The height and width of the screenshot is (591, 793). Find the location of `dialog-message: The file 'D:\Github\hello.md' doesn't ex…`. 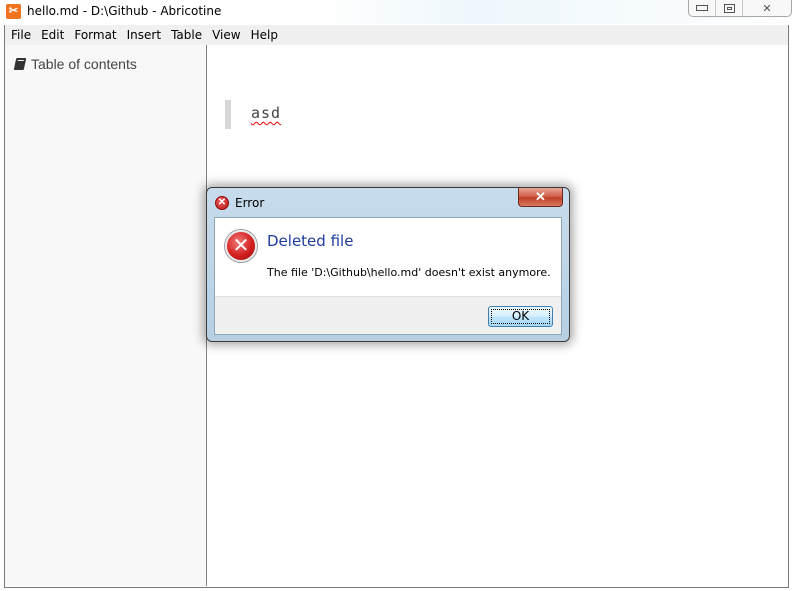

dialog-message: The file 'D:\Github\hello.md' doesn't ex… is located at coordinates (409, 272).